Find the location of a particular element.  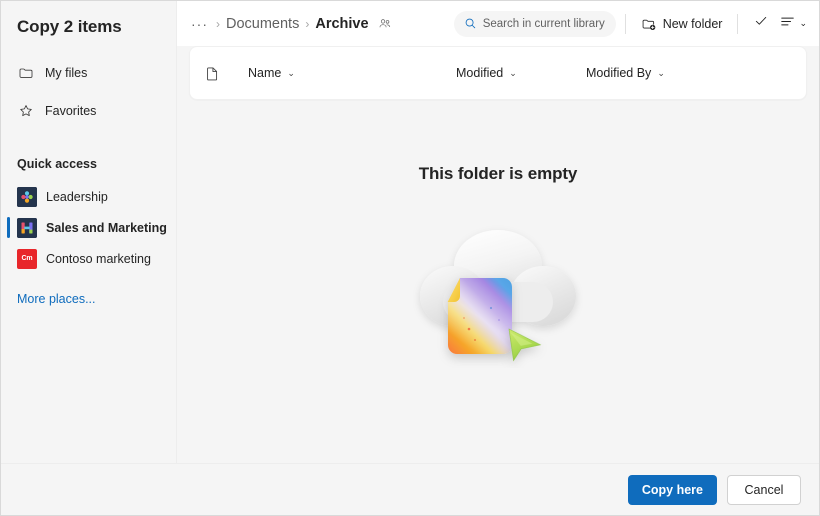

sidebar-item-favorites: Favorites is located at coordinates (88, 111).